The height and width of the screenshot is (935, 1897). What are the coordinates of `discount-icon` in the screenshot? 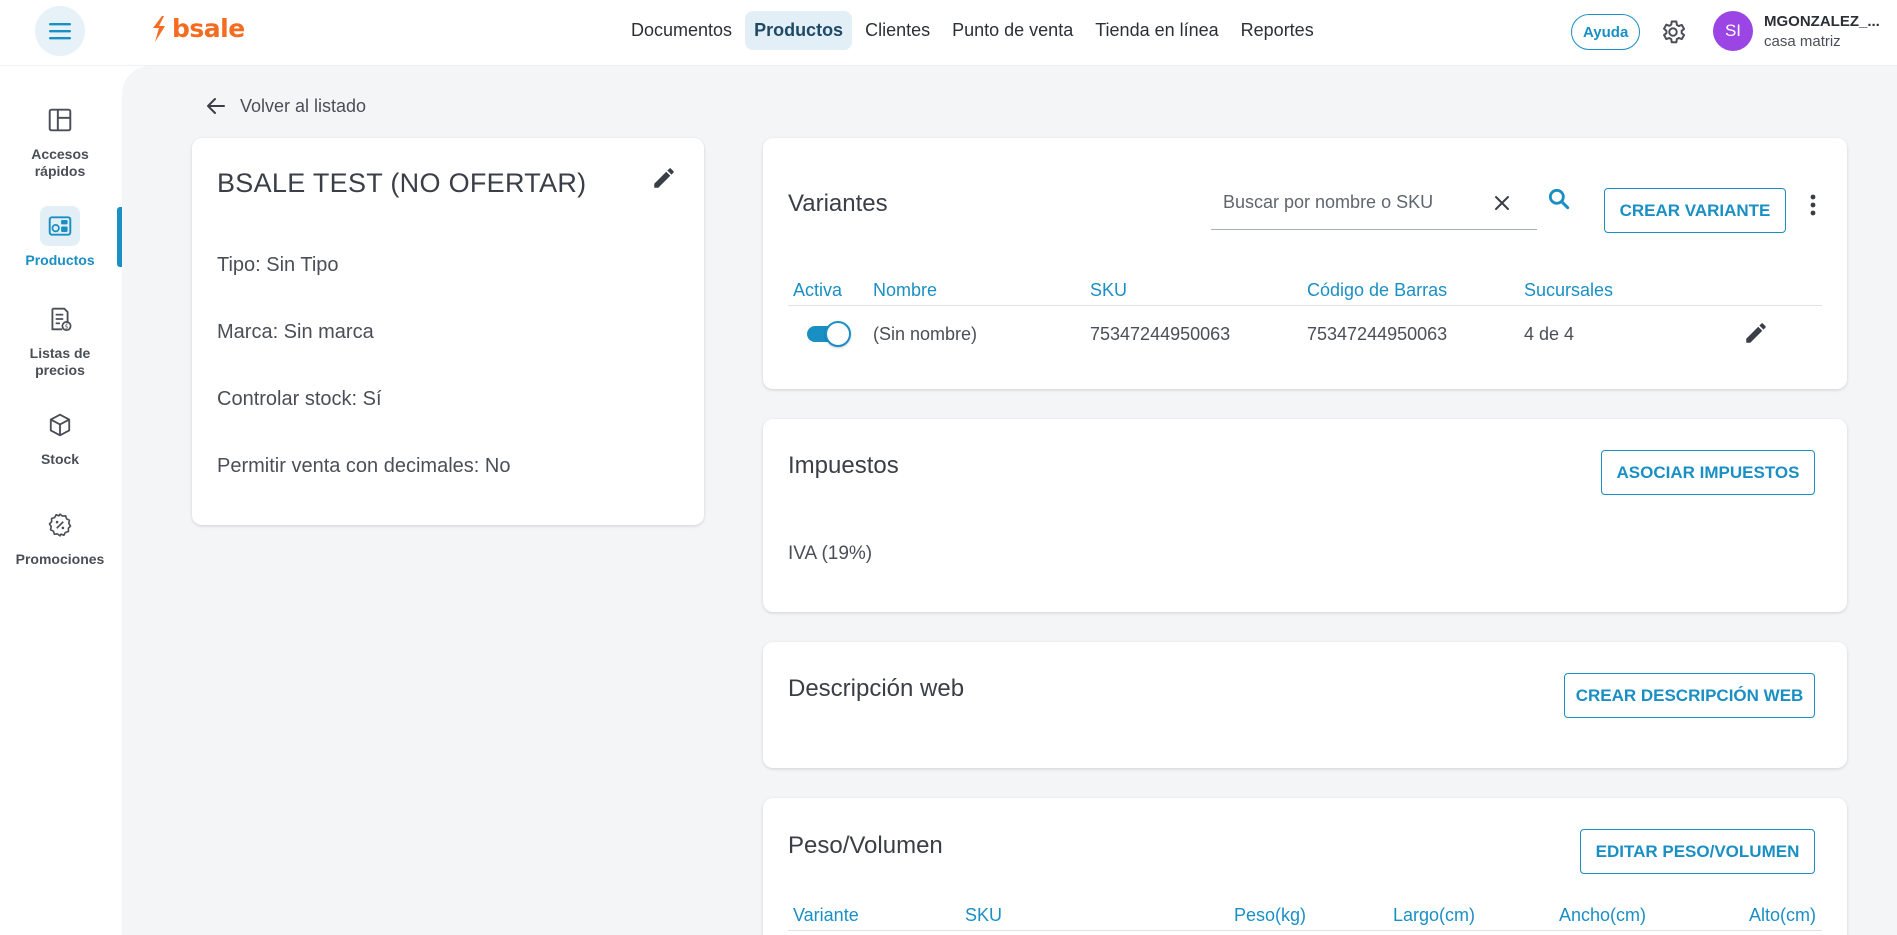 It's located at (60, 525).